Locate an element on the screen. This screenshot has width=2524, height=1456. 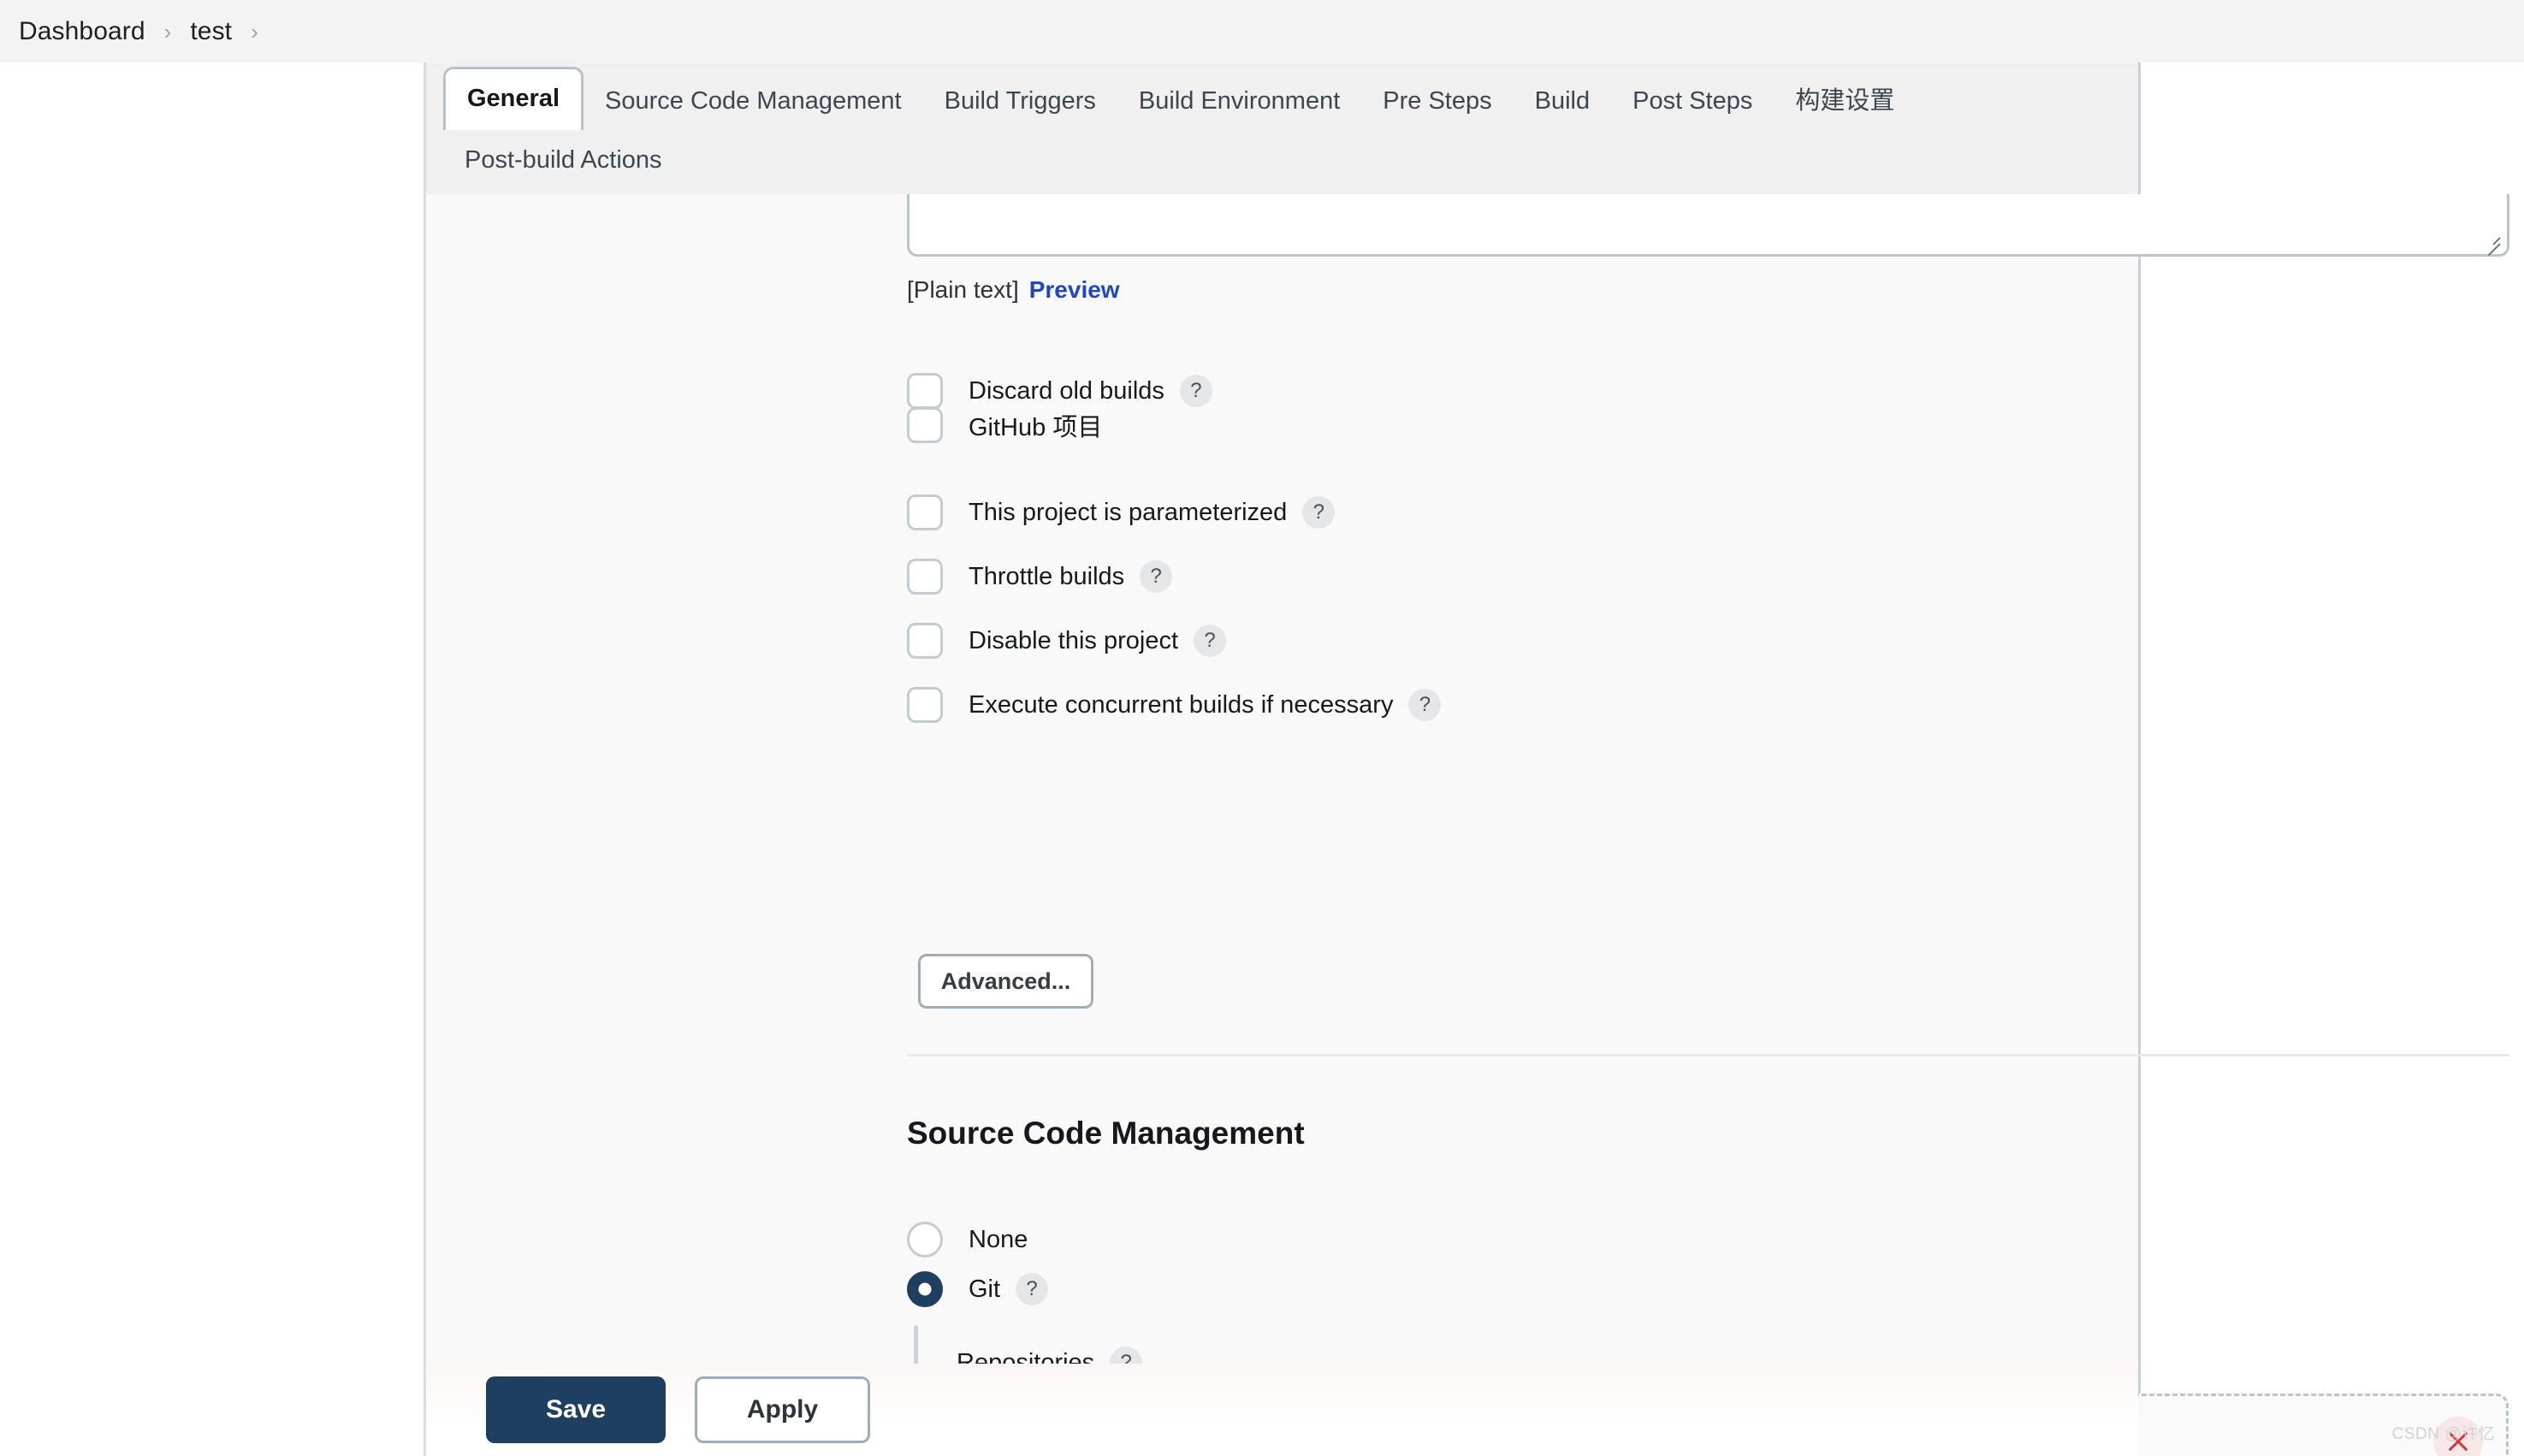
breadcrumb-item-dashboard: Dashboard is located at coordinates (82, 31).